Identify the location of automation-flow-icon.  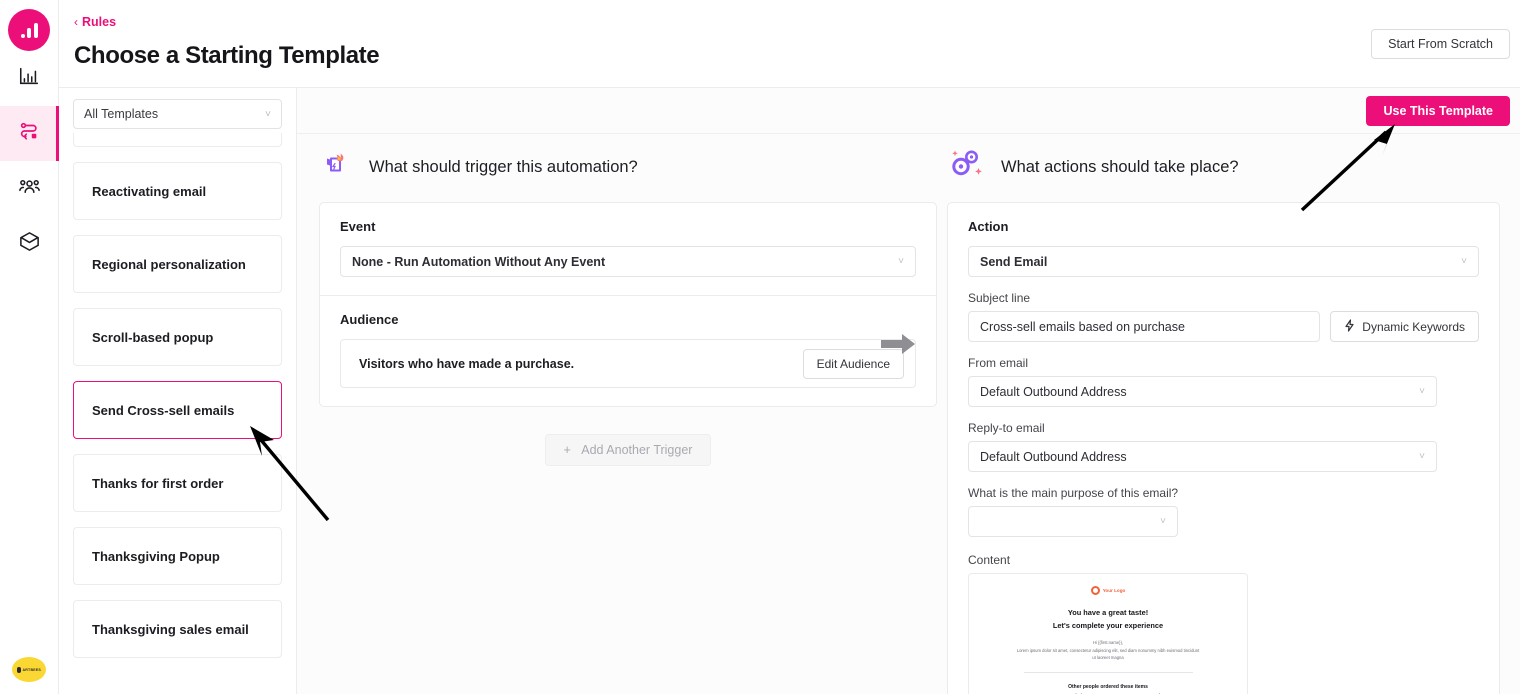
(29, 133).